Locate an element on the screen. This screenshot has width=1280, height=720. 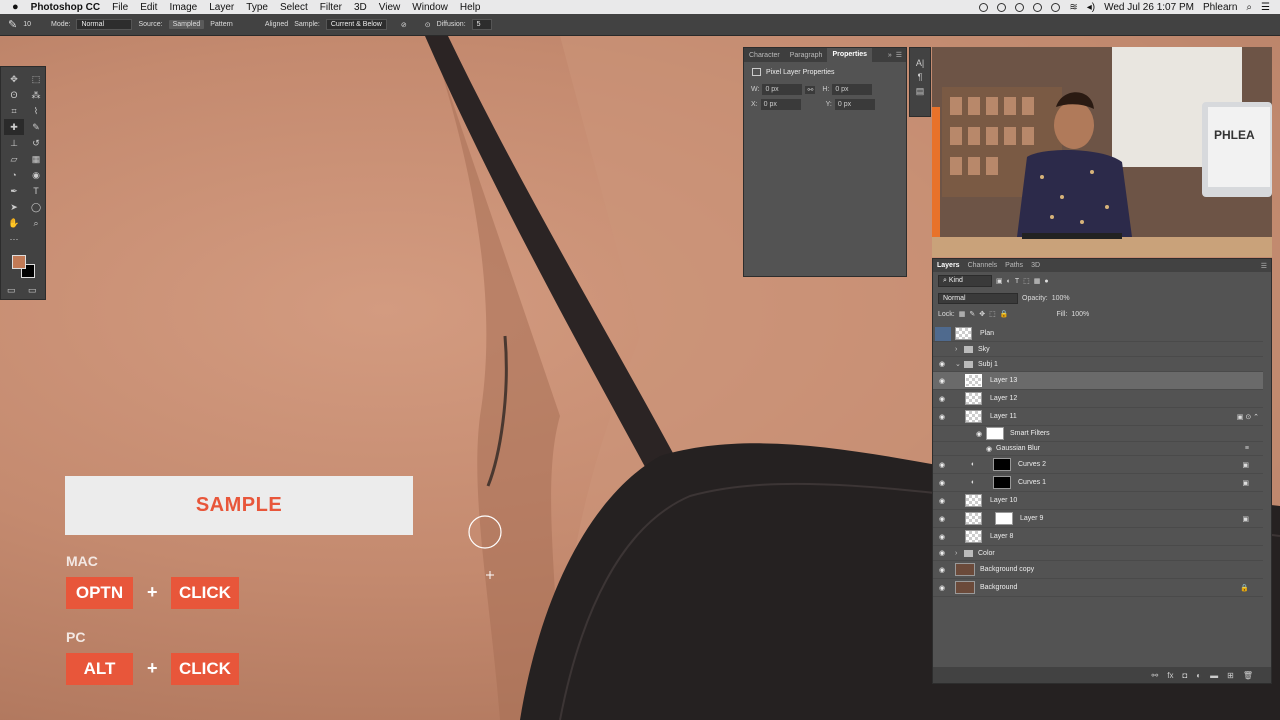
search-icon: ⌕ is located at coordinates (1249, 7).